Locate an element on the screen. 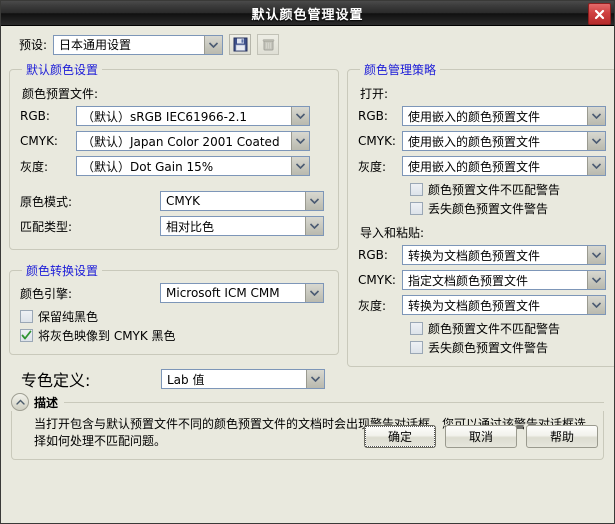  help-button-label: 帮助 is located at coordinates (561, 437).